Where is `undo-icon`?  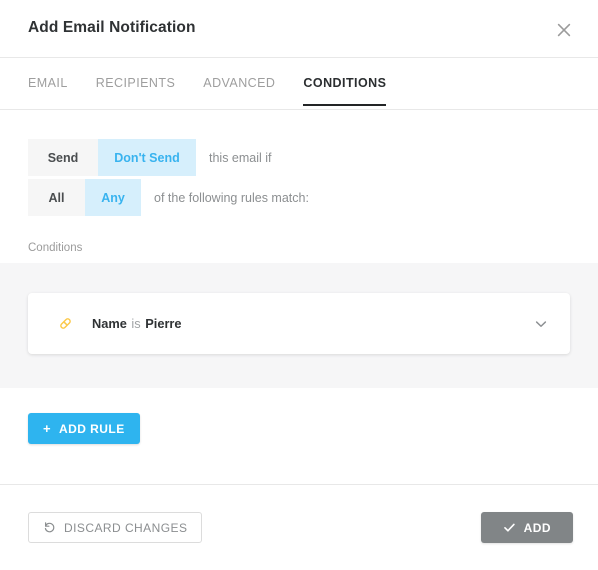 undo-icon is located at coordinates (49, 527).